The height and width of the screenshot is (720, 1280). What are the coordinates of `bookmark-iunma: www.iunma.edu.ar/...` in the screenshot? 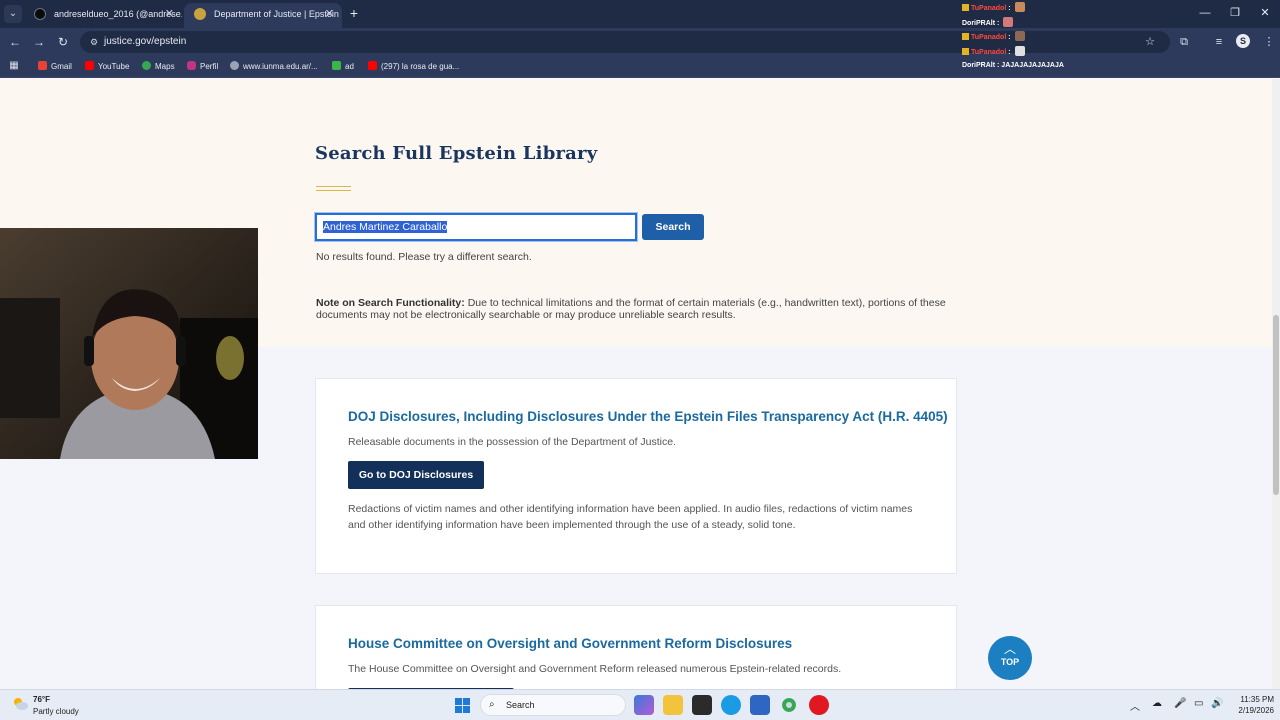 It's located at (274, 67).